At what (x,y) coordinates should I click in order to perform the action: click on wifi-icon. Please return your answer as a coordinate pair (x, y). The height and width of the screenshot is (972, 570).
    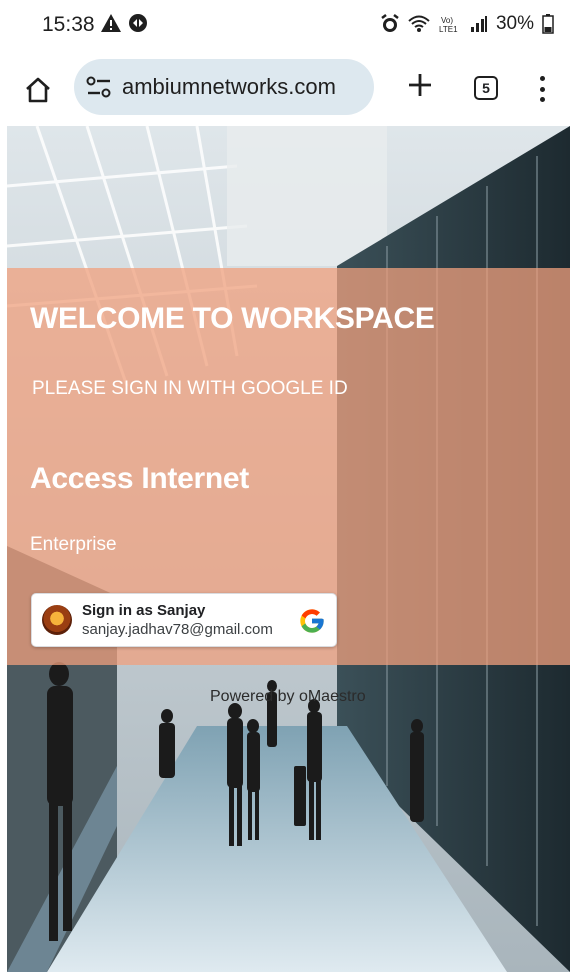
    Looking at the image, I should click on (419, 23).